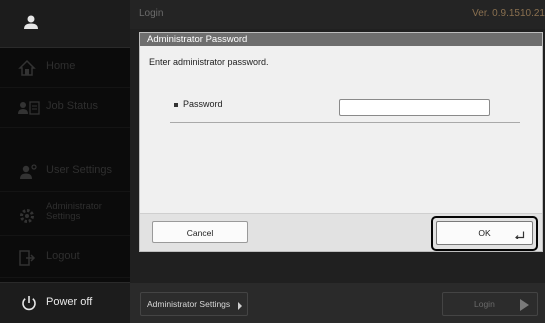  Describe the element at coordinates (209, 62) in the screenshot. I see `dialog-message: Enter administrator password.` at that location.